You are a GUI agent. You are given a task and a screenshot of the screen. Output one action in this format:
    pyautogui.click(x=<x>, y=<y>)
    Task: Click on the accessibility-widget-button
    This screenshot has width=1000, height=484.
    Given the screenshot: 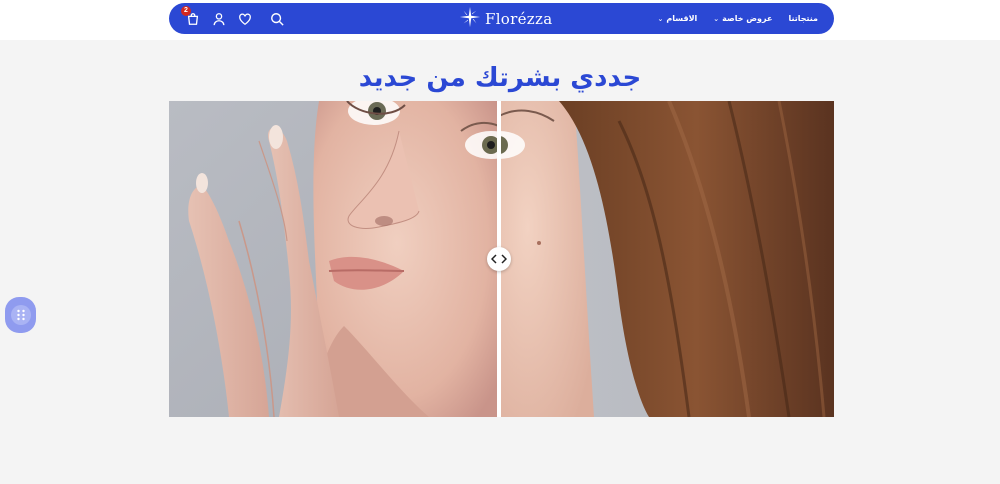 What is the action you would take?
    pyautogui.click(x=20, y=315)
    